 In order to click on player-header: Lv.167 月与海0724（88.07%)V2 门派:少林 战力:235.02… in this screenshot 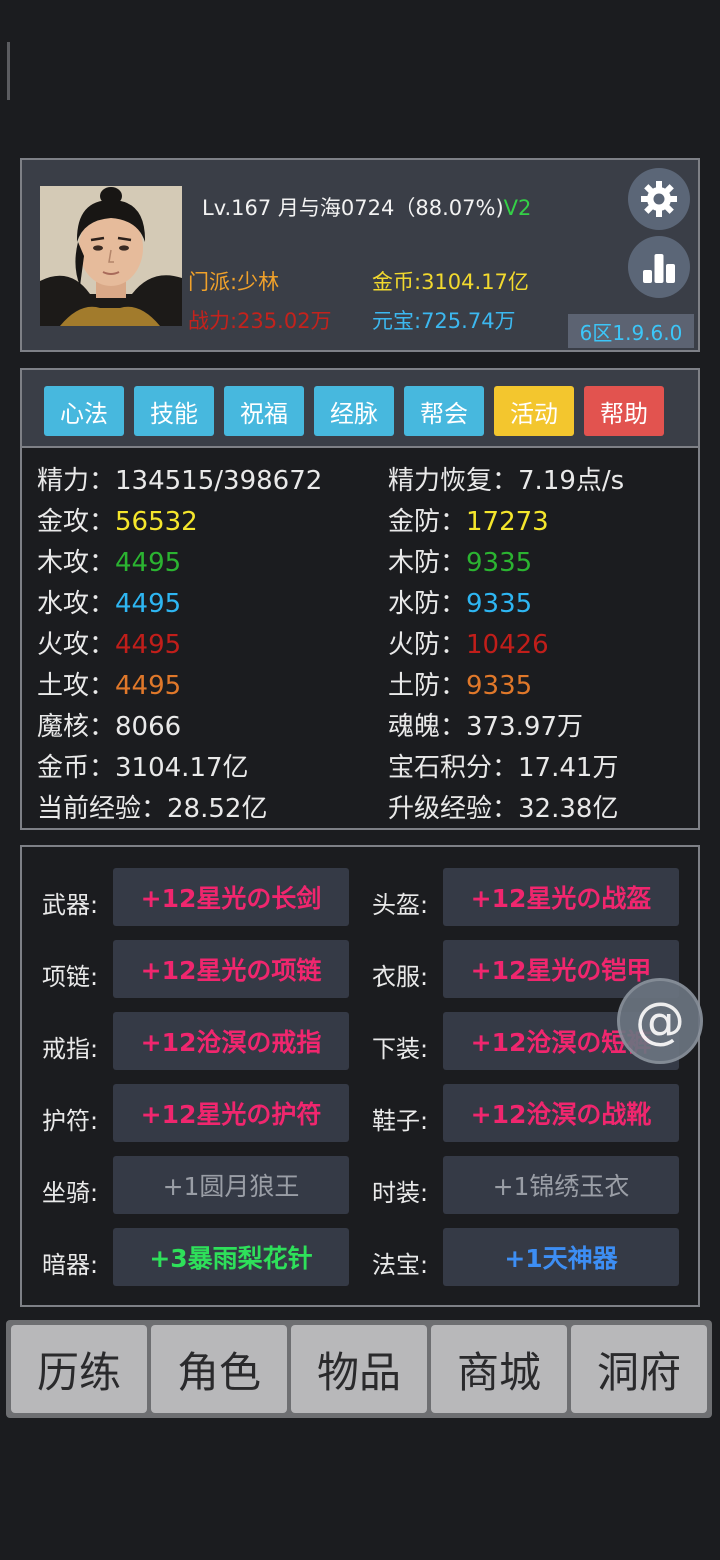, I will do `click(360, 255)`.